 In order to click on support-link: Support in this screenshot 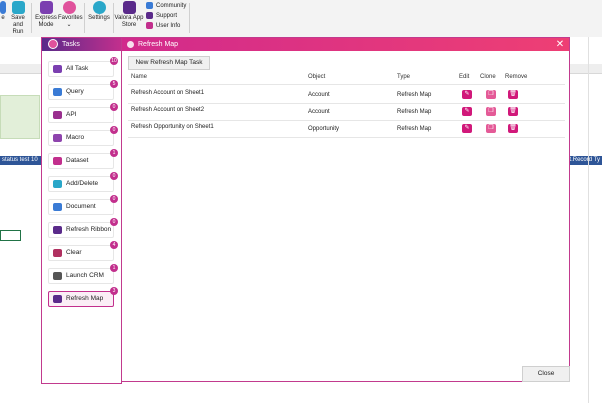, I will do `click(161, 15)`.